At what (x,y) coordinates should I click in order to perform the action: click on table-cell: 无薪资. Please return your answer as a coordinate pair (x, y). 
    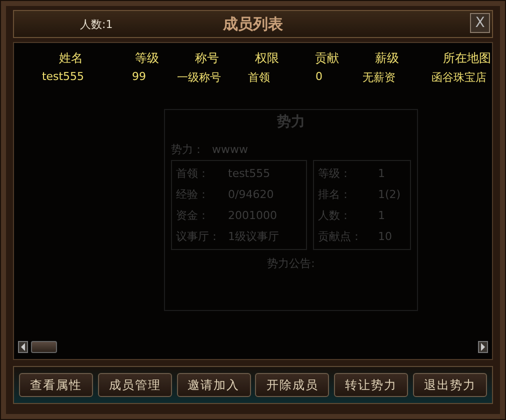
    Looking at the image, I should click on (379, 77).